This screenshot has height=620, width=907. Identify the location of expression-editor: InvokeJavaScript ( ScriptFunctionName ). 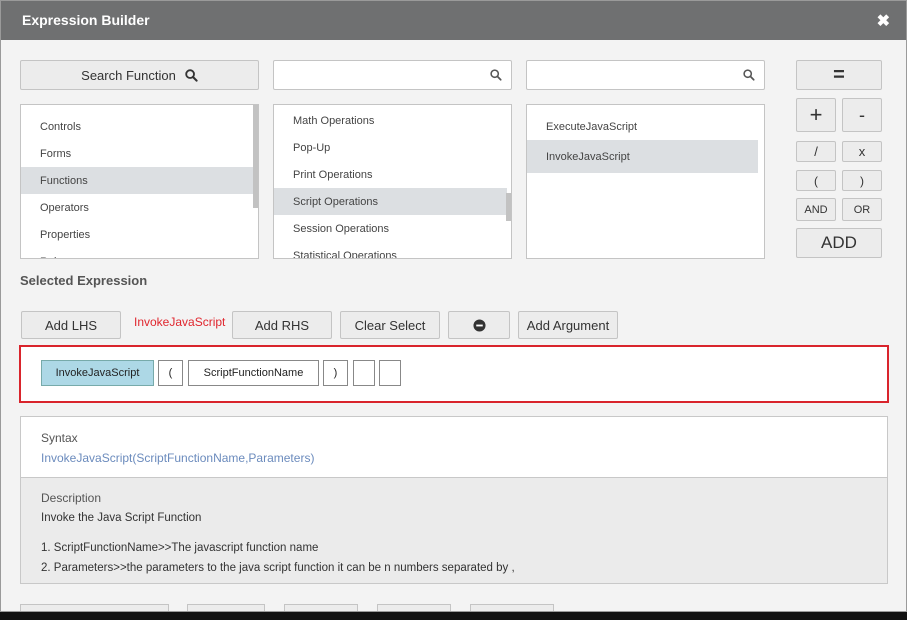
(454, 374).